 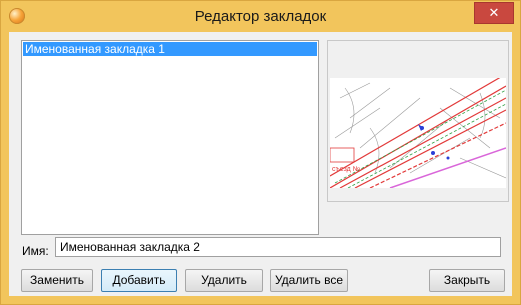 What do you see at coordinates (418, 133) in the screenshot?
I see `map-preview-image: съезд №` at bounding box center [418, 133].